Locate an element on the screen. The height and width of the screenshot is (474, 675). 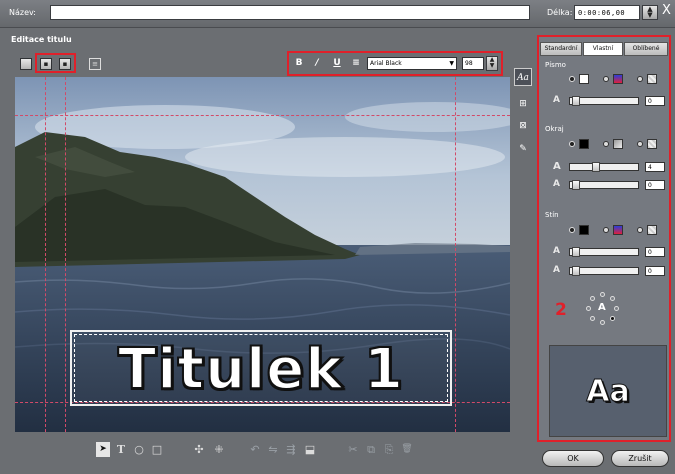
edge-color-swatch is located at coordinates (584, 144).